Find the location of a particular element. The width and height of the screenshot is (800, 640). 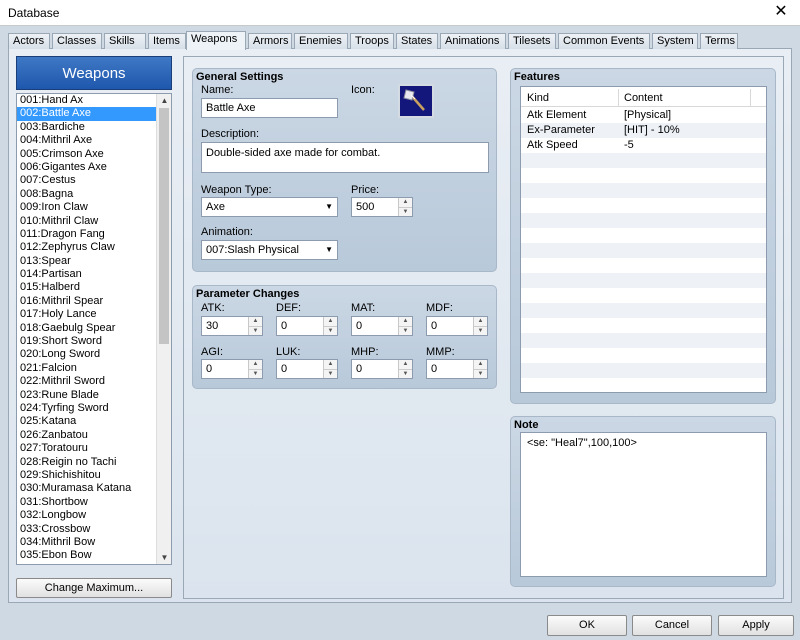

tab-troops: Troops is located at coordinates (372, 41).